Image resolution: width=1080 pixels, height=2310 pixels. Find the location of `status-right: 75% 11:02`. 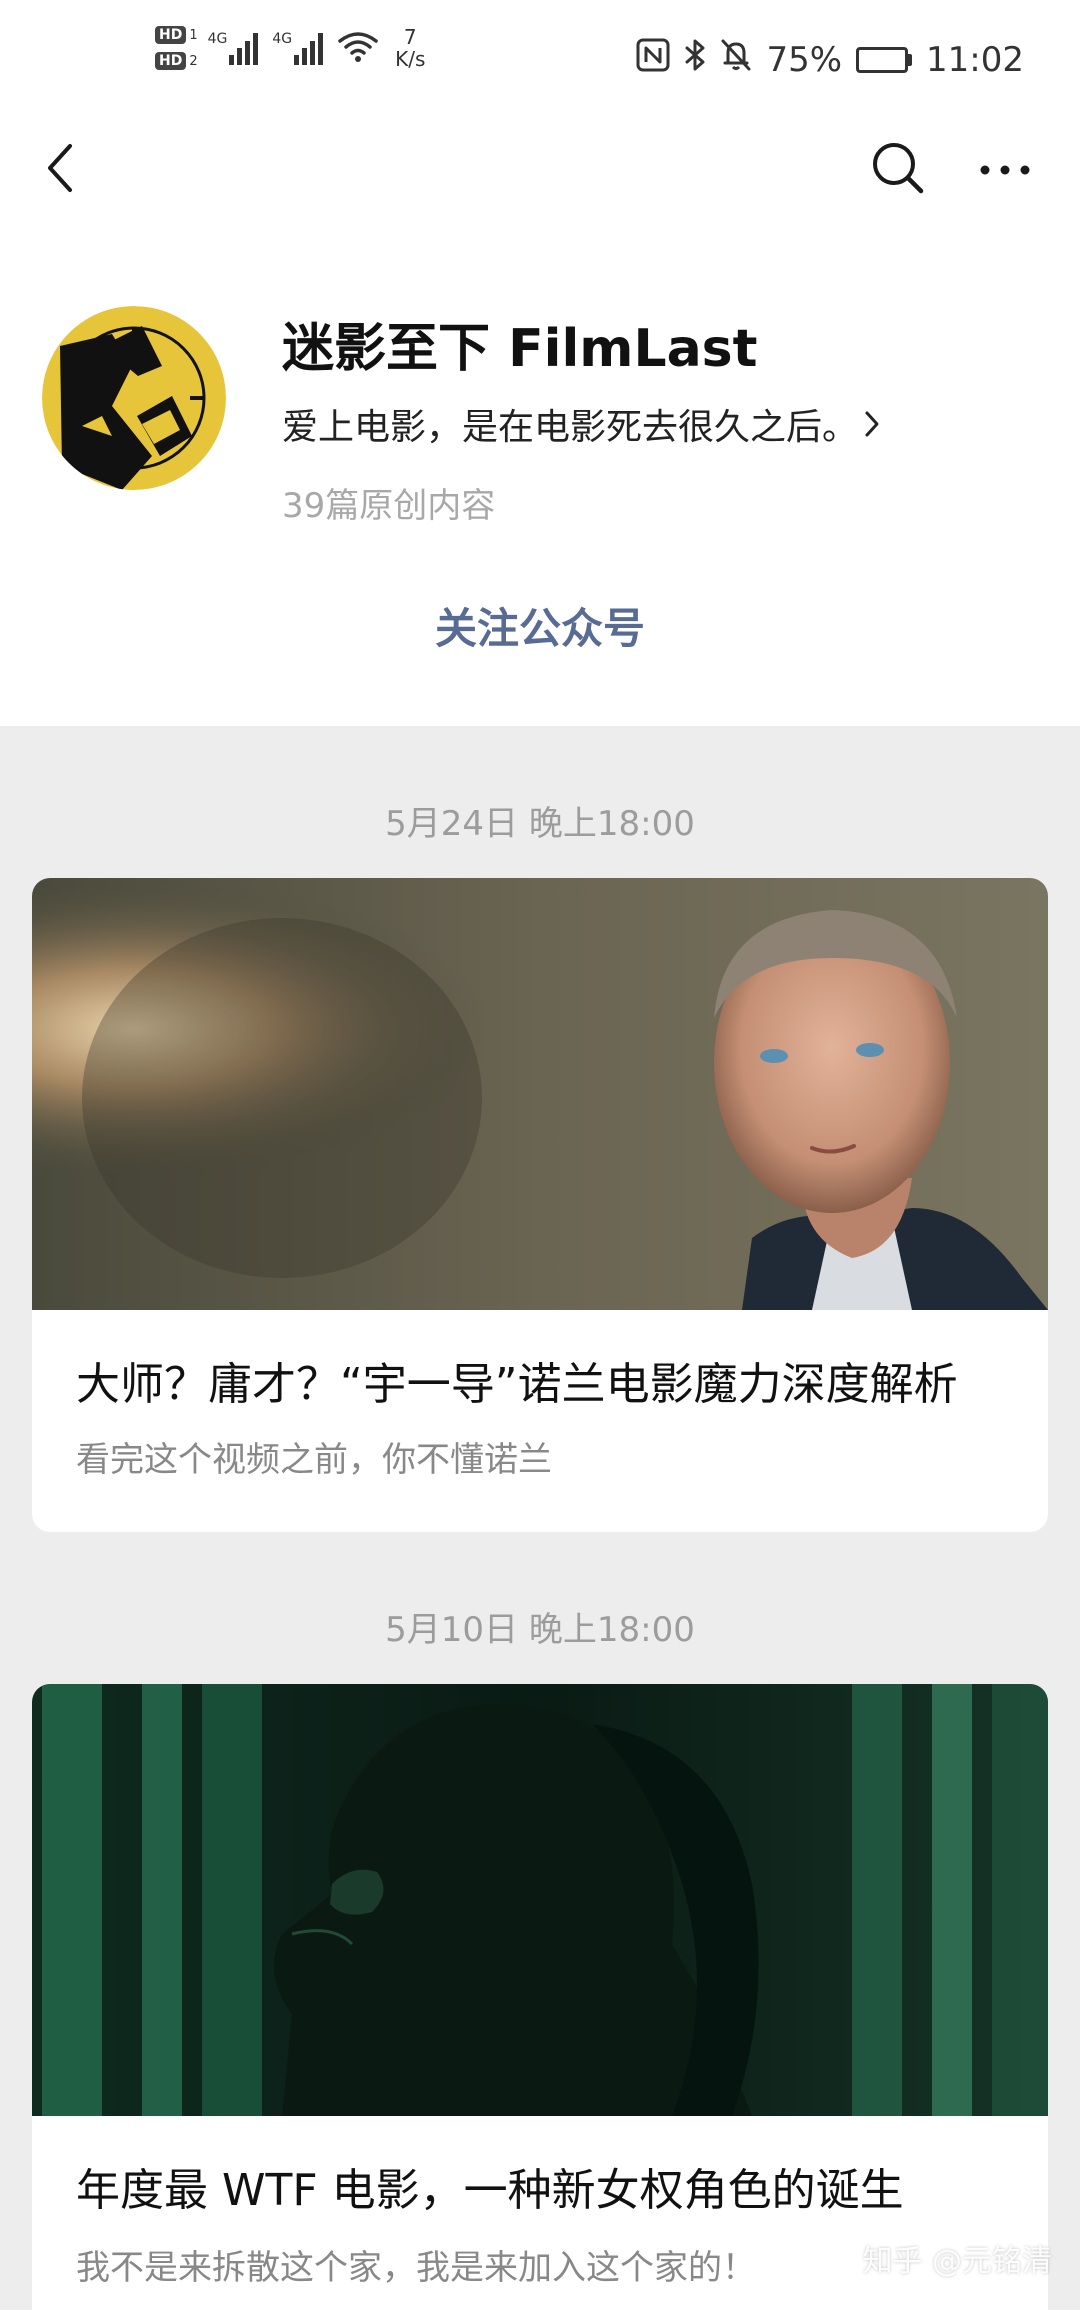

status-right: 75% 11:02 is located at coordinates (830, 59).